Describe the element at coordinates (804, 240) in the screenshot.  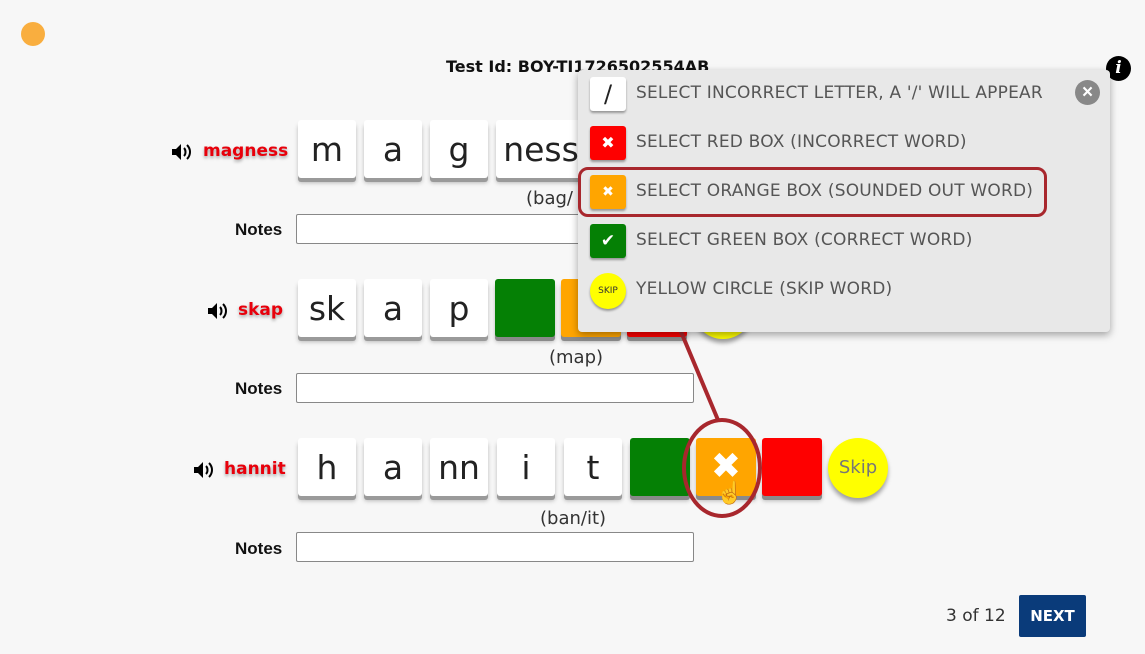
I see `legend-text: SELECT GREEN BOX (CORRECT WORD)` at that location.